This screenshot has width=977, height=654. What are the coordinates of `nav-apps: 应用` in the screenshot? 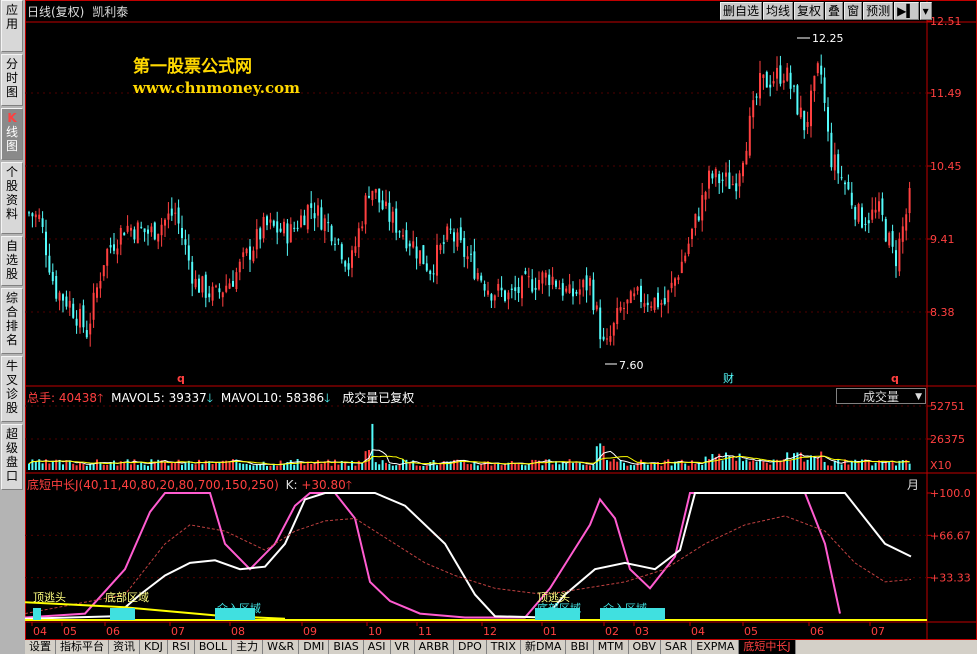 It's located at (12, 26).